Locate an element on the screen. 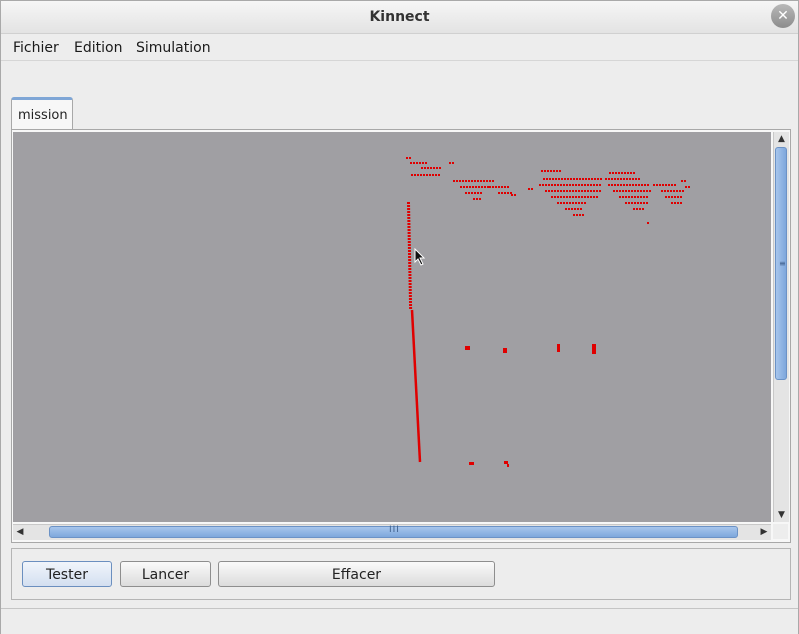 The image size is (799, 634). tab-mission: mission is located at coordinates (42, 114).